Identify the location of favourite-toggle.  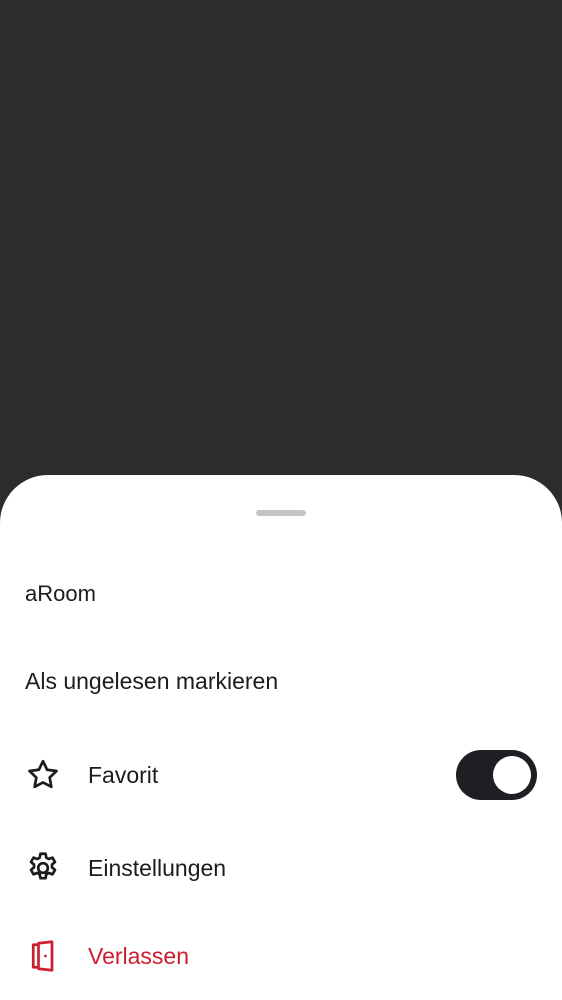
(496, 775).